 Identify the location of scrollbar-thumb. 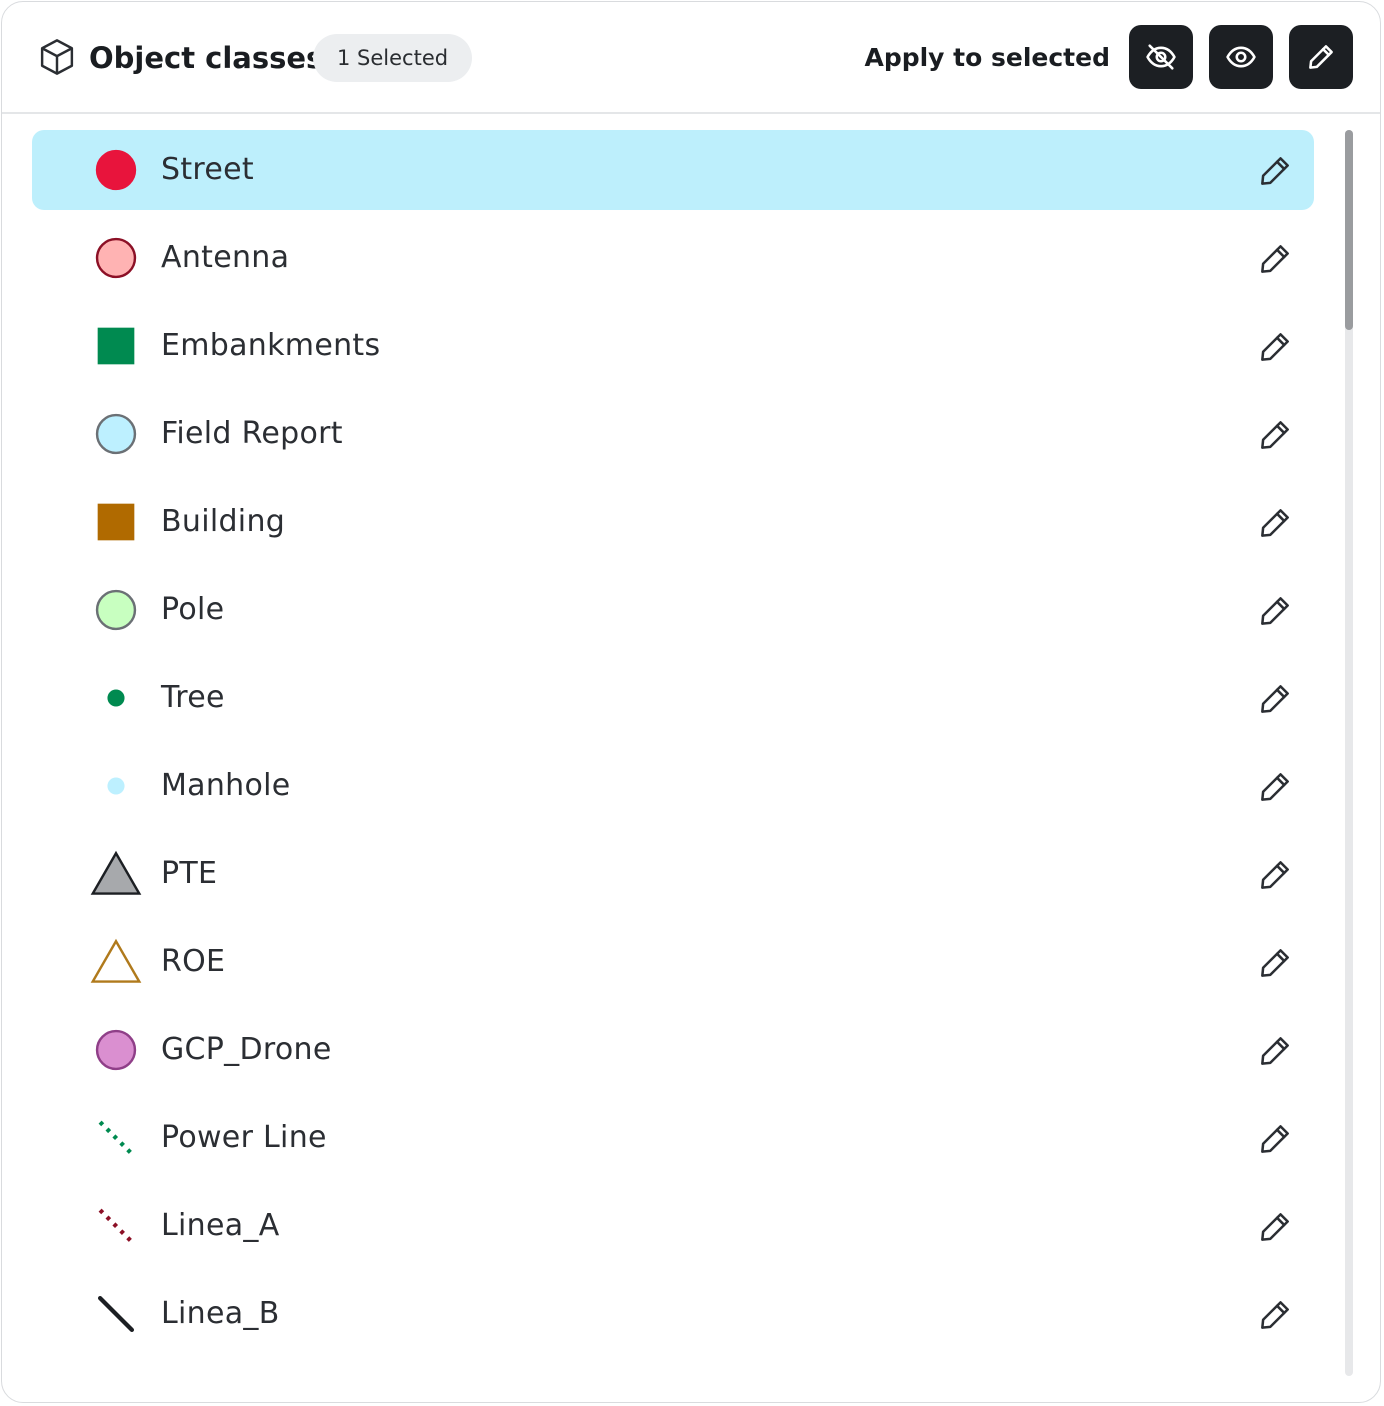
(1349, 230).